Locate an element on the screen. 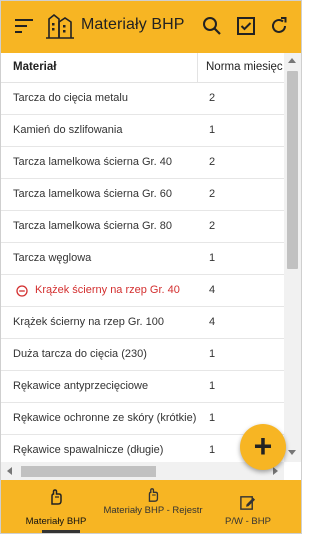 The width and height of the screenshot is (320, 534). column-header-monthly-norm: Norma miesięc is located at coordinates (245, 67).